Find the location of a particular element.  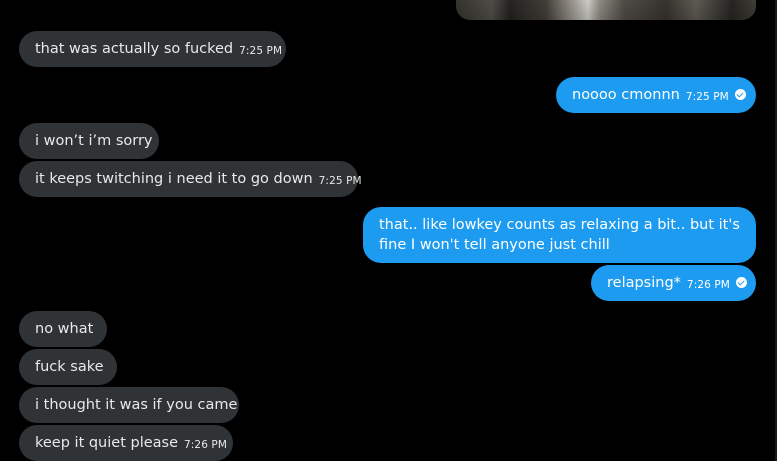

message-bubble-incoming: fuck sake is located at coordinates (68, 367).